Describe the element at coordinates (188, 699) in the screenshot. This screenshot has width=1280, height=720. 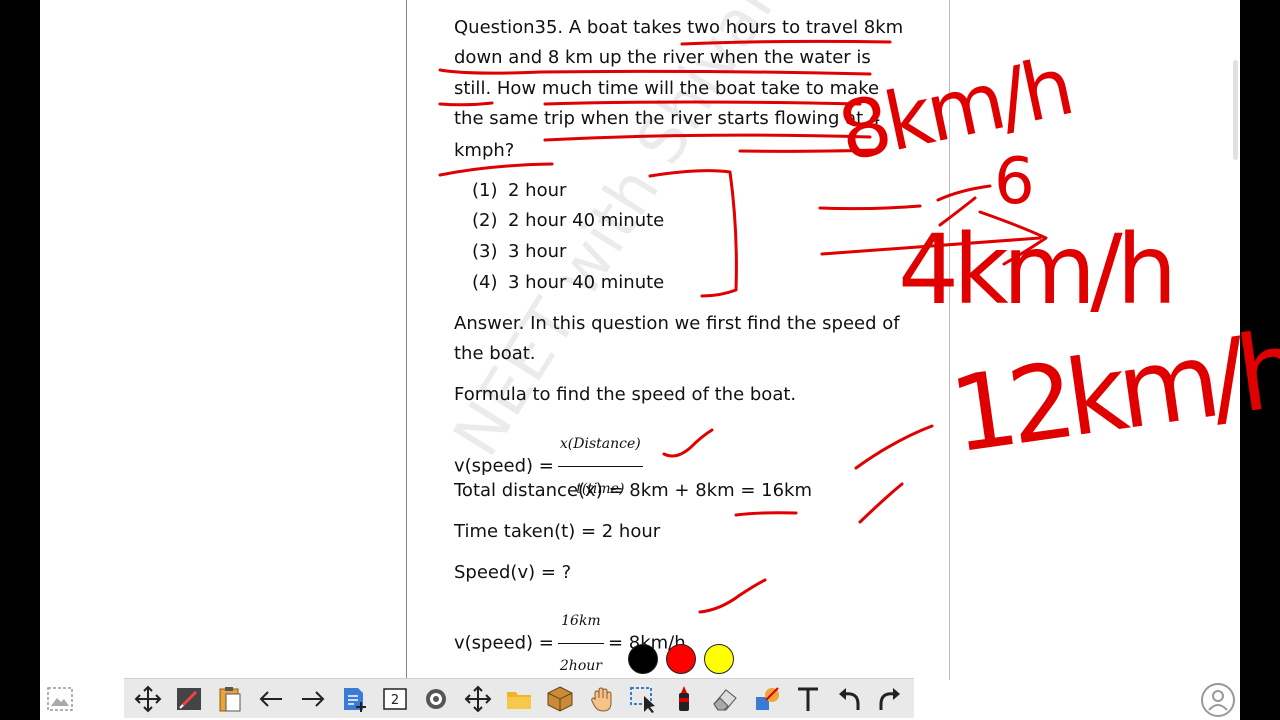
I see `pen-board-icon` at that location.